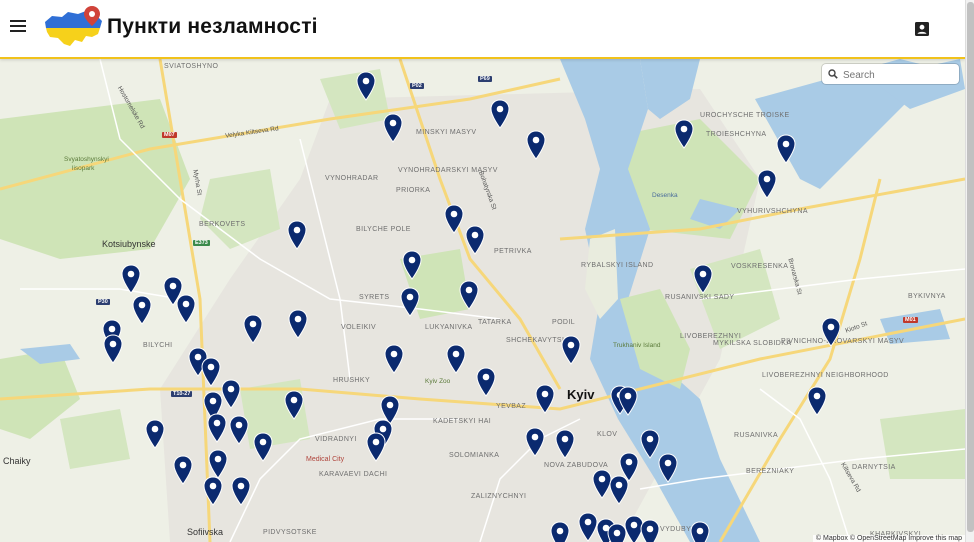 Image resolution: width=974 pixels, height=542 pixels. I want to click on district-label: PIVNICHNO-BROVARSKYI MASYV, so click(843, 341).